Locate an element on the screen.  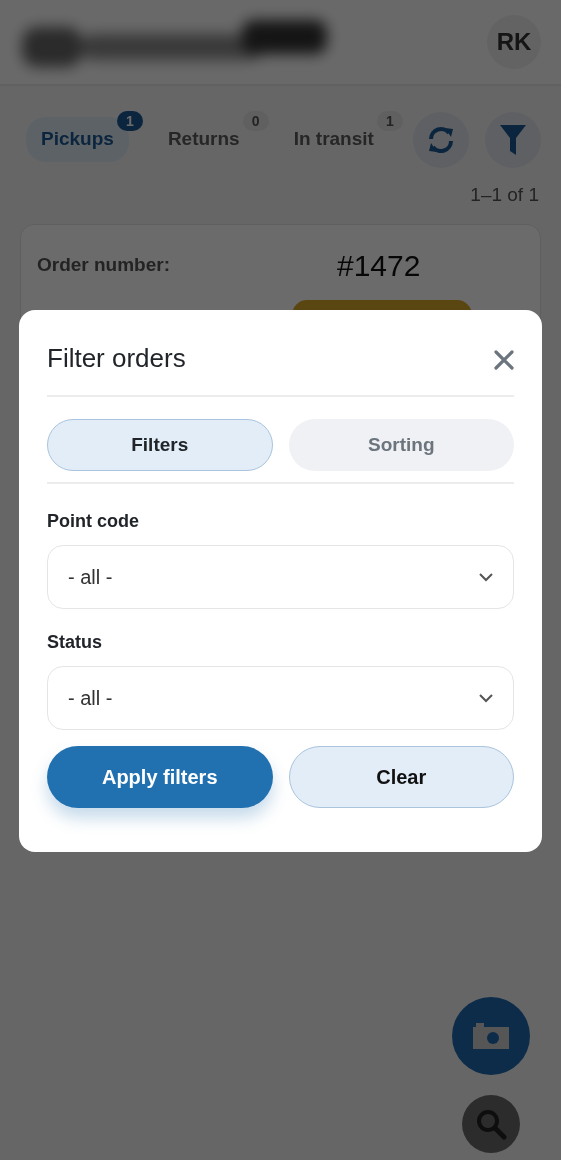
close-icon is located at coordinates (504, 359).